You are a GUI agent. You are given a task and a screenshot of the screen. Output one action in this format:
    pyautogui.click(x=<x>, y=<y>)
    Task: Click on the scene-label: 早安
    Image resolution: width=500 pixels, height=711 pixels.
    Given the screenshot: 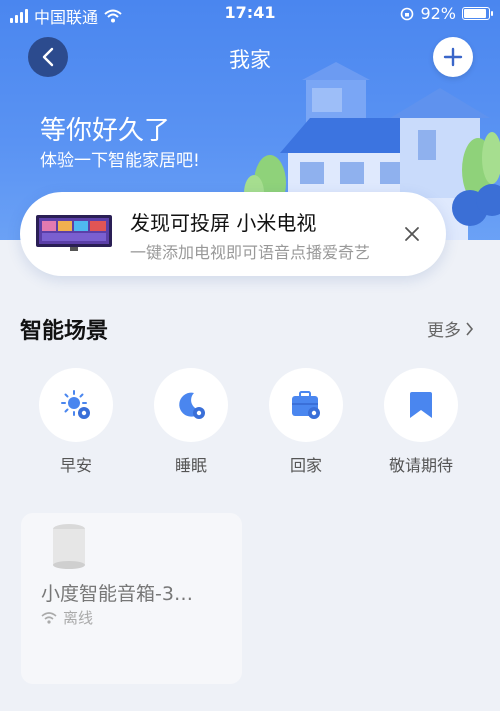 What is the action you would take?
    pyautogui.click(x=75, y=465)
    